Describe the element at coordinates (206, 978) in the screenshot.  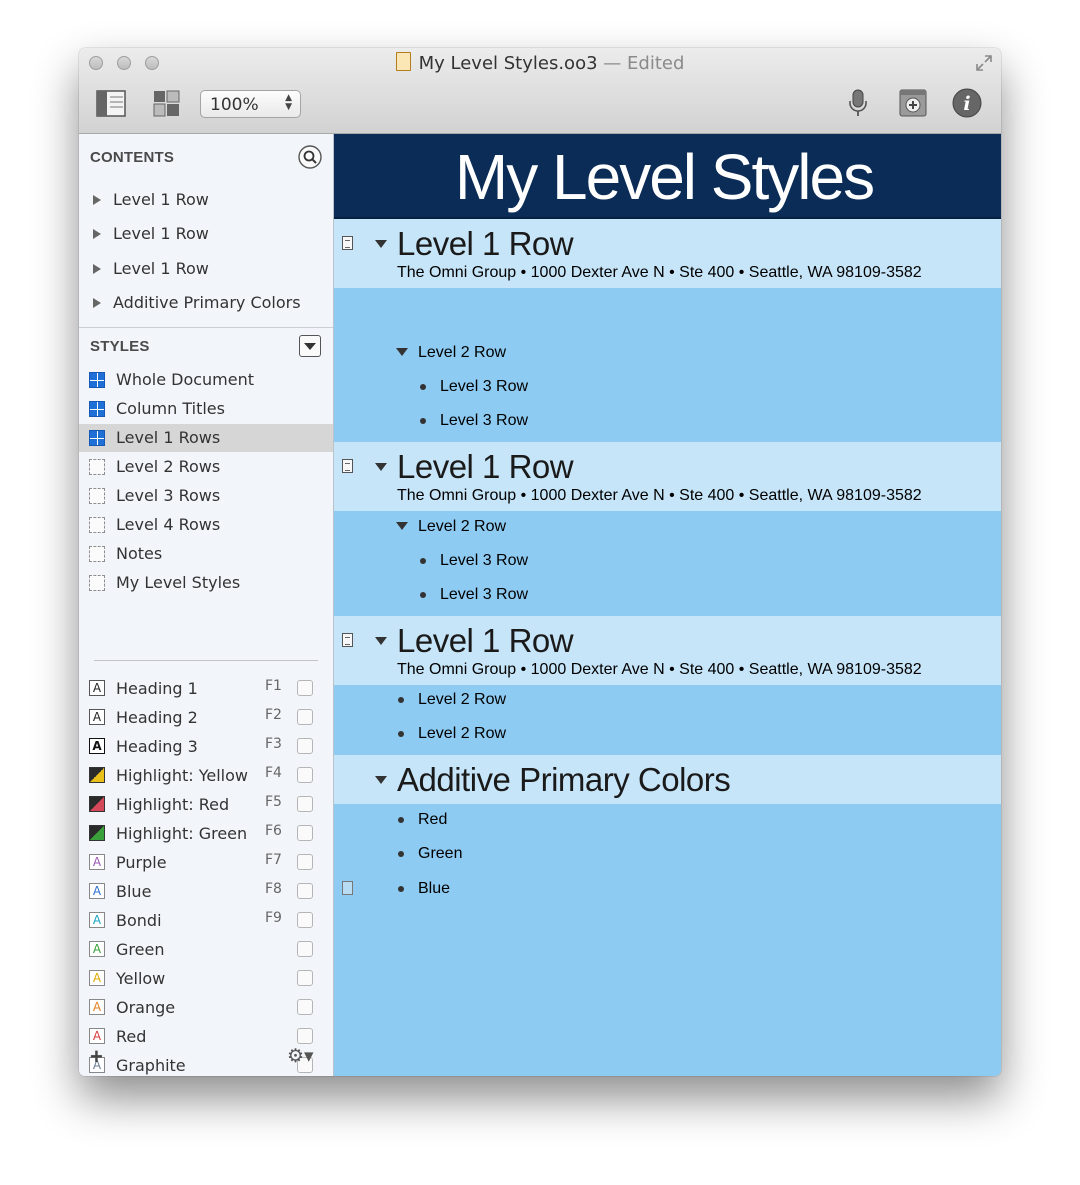
I see `named-style-item: A Yellow` at that location.